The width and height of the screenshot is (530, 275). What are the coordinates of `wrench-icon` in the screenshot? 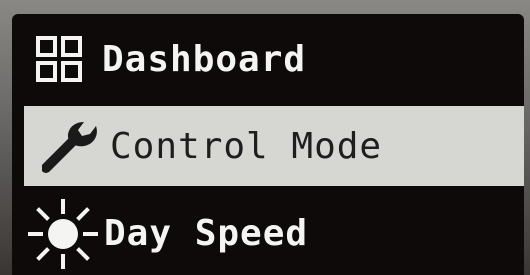 It's located at (72, 146).